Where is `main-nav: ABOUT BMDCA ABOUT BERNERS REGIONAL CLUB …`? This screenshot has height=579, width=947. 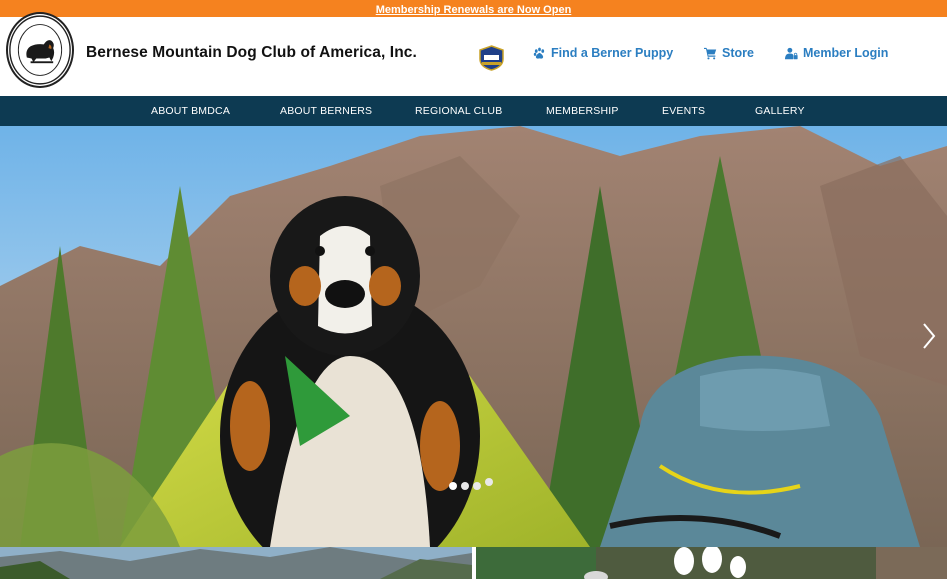
main-nav: ABOUT BMDCA ABOUT BERNERS REGIONAL CLUB … is located at coordinates (473, 111).